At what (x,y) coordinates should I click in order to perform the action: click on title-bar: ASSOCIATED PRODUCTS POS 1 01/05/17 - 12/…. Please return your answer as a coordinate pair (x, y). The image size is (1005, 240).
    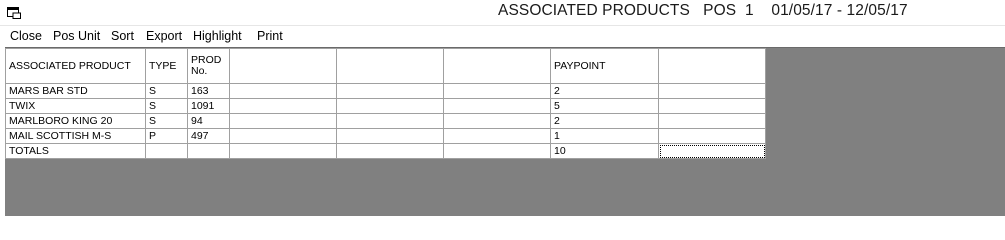
    Looking at the image, I should click on (502, 12).